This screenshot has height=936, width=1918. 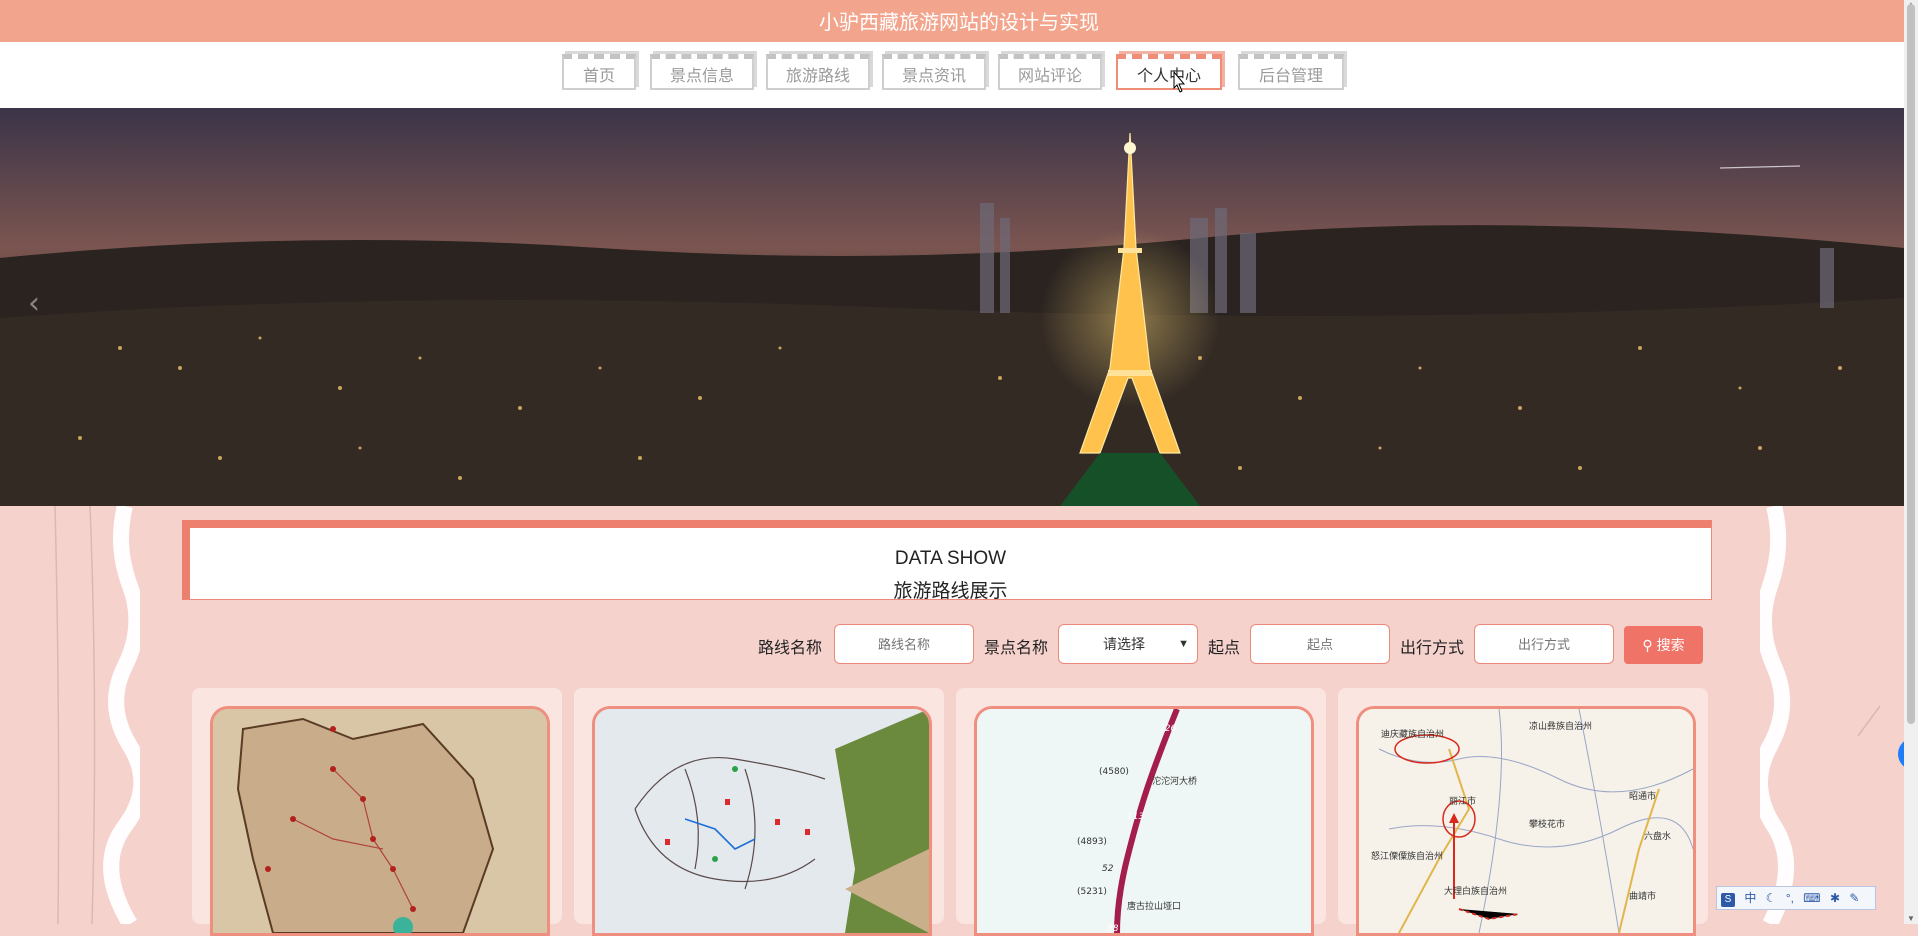 What do you see at coordinates (702, 72) in the screenshot?
I see `nav-scenic-info: 景点信息` at bounding box center [702, 72].